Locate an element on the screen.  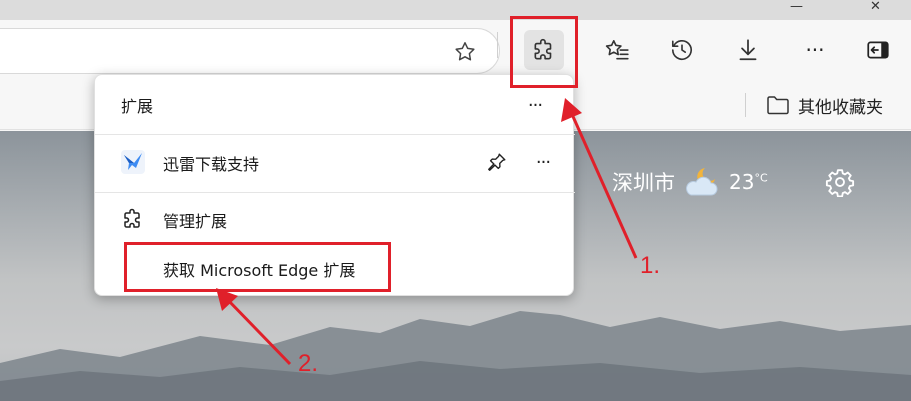
add-favorite-button is located at coordinates (465, 52).